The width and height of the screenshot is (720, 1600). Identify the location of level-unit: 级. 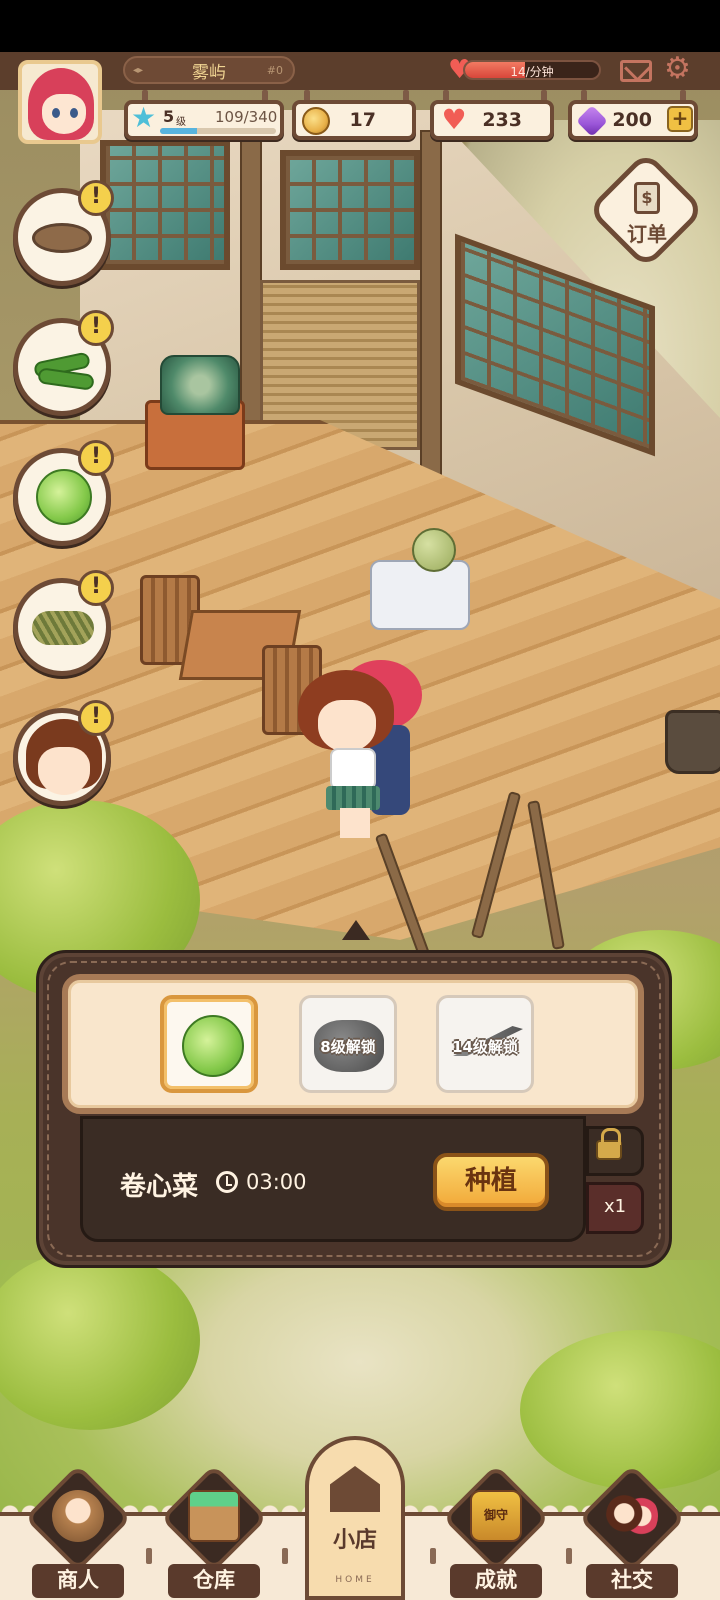
(181, 122).